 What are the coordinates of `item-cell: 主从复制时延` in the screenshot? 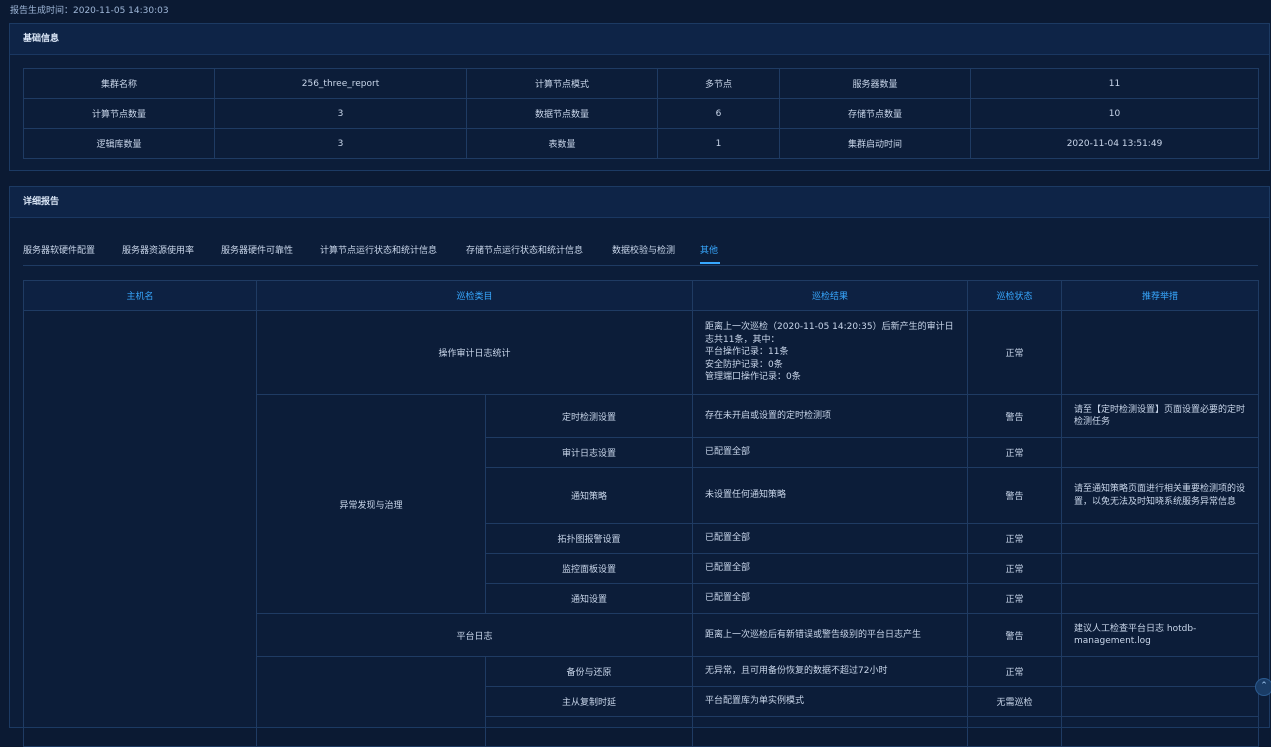 It's located at (589, 701).